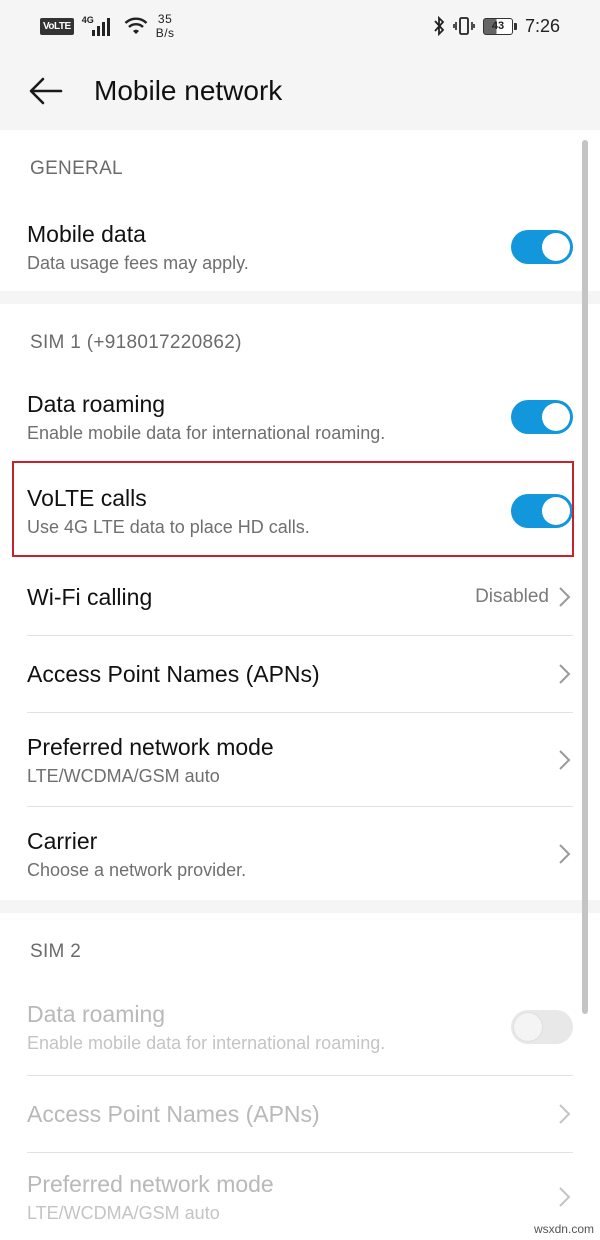 The width and height of the screenshot is (600, 1240). Describe the element at coordinates (165, 33) in the screenshot. I see `speed-unit: B/s` at that location.